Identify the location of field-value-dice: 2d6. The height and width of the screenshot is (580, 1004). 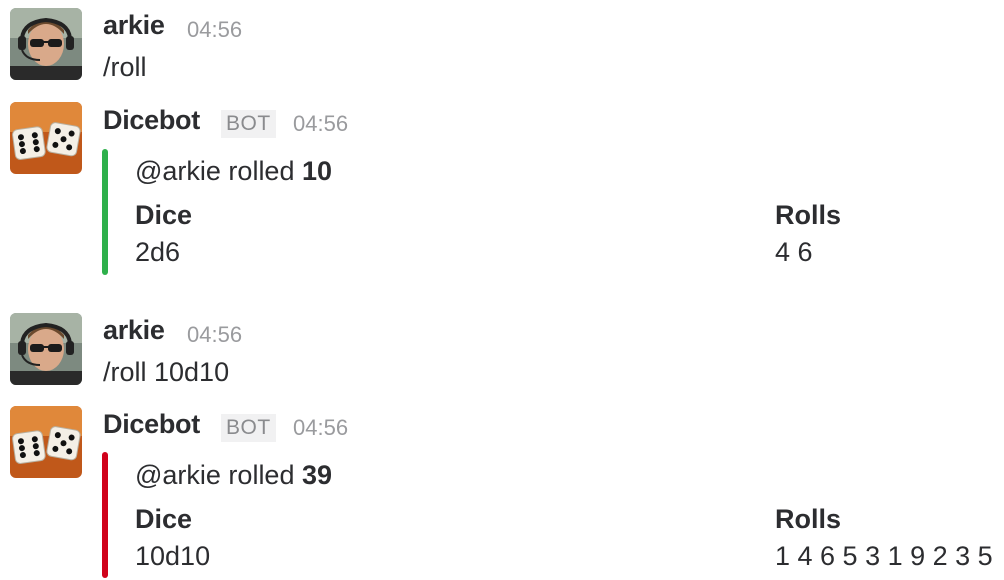
(158, 252).